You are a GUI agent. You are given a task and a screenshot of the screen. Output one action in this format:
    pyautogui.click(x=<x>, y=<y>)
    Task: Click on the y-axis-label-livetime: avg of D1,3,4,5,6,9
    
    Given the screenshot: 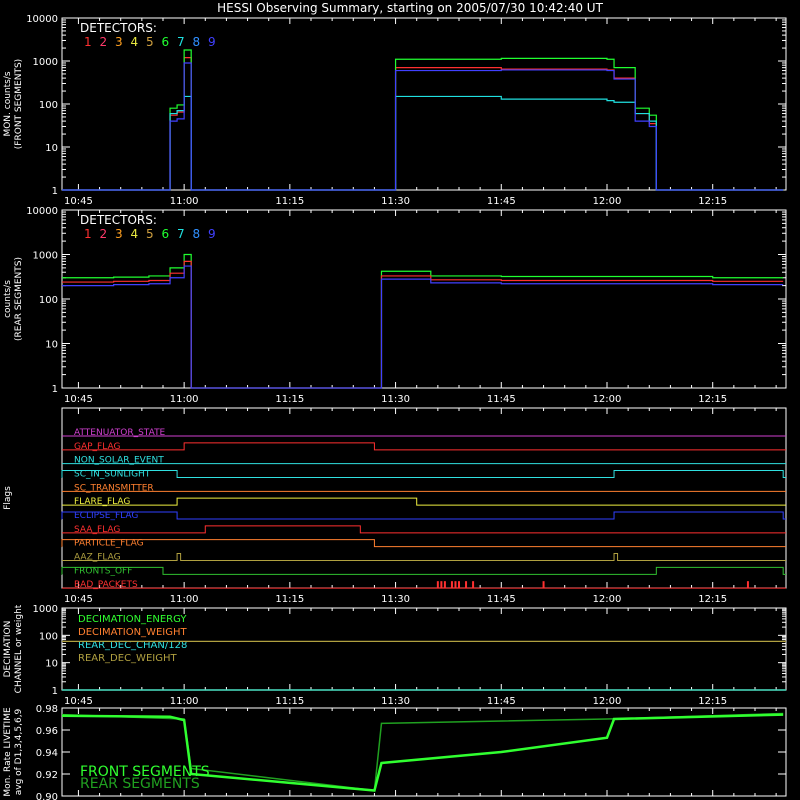 What is the action you would take?
    pyautogui.click(x=19, y=751)
    